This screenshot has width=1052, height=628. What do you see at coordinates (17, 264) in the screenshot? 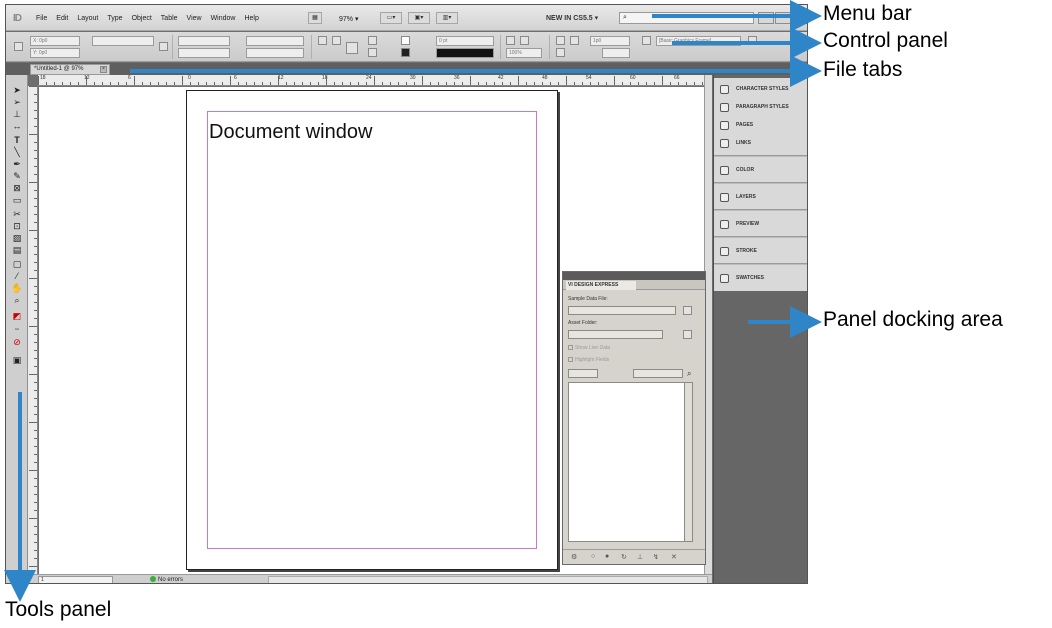
I see `note-tool-icon: ▢` at bounding box center [17, 264].